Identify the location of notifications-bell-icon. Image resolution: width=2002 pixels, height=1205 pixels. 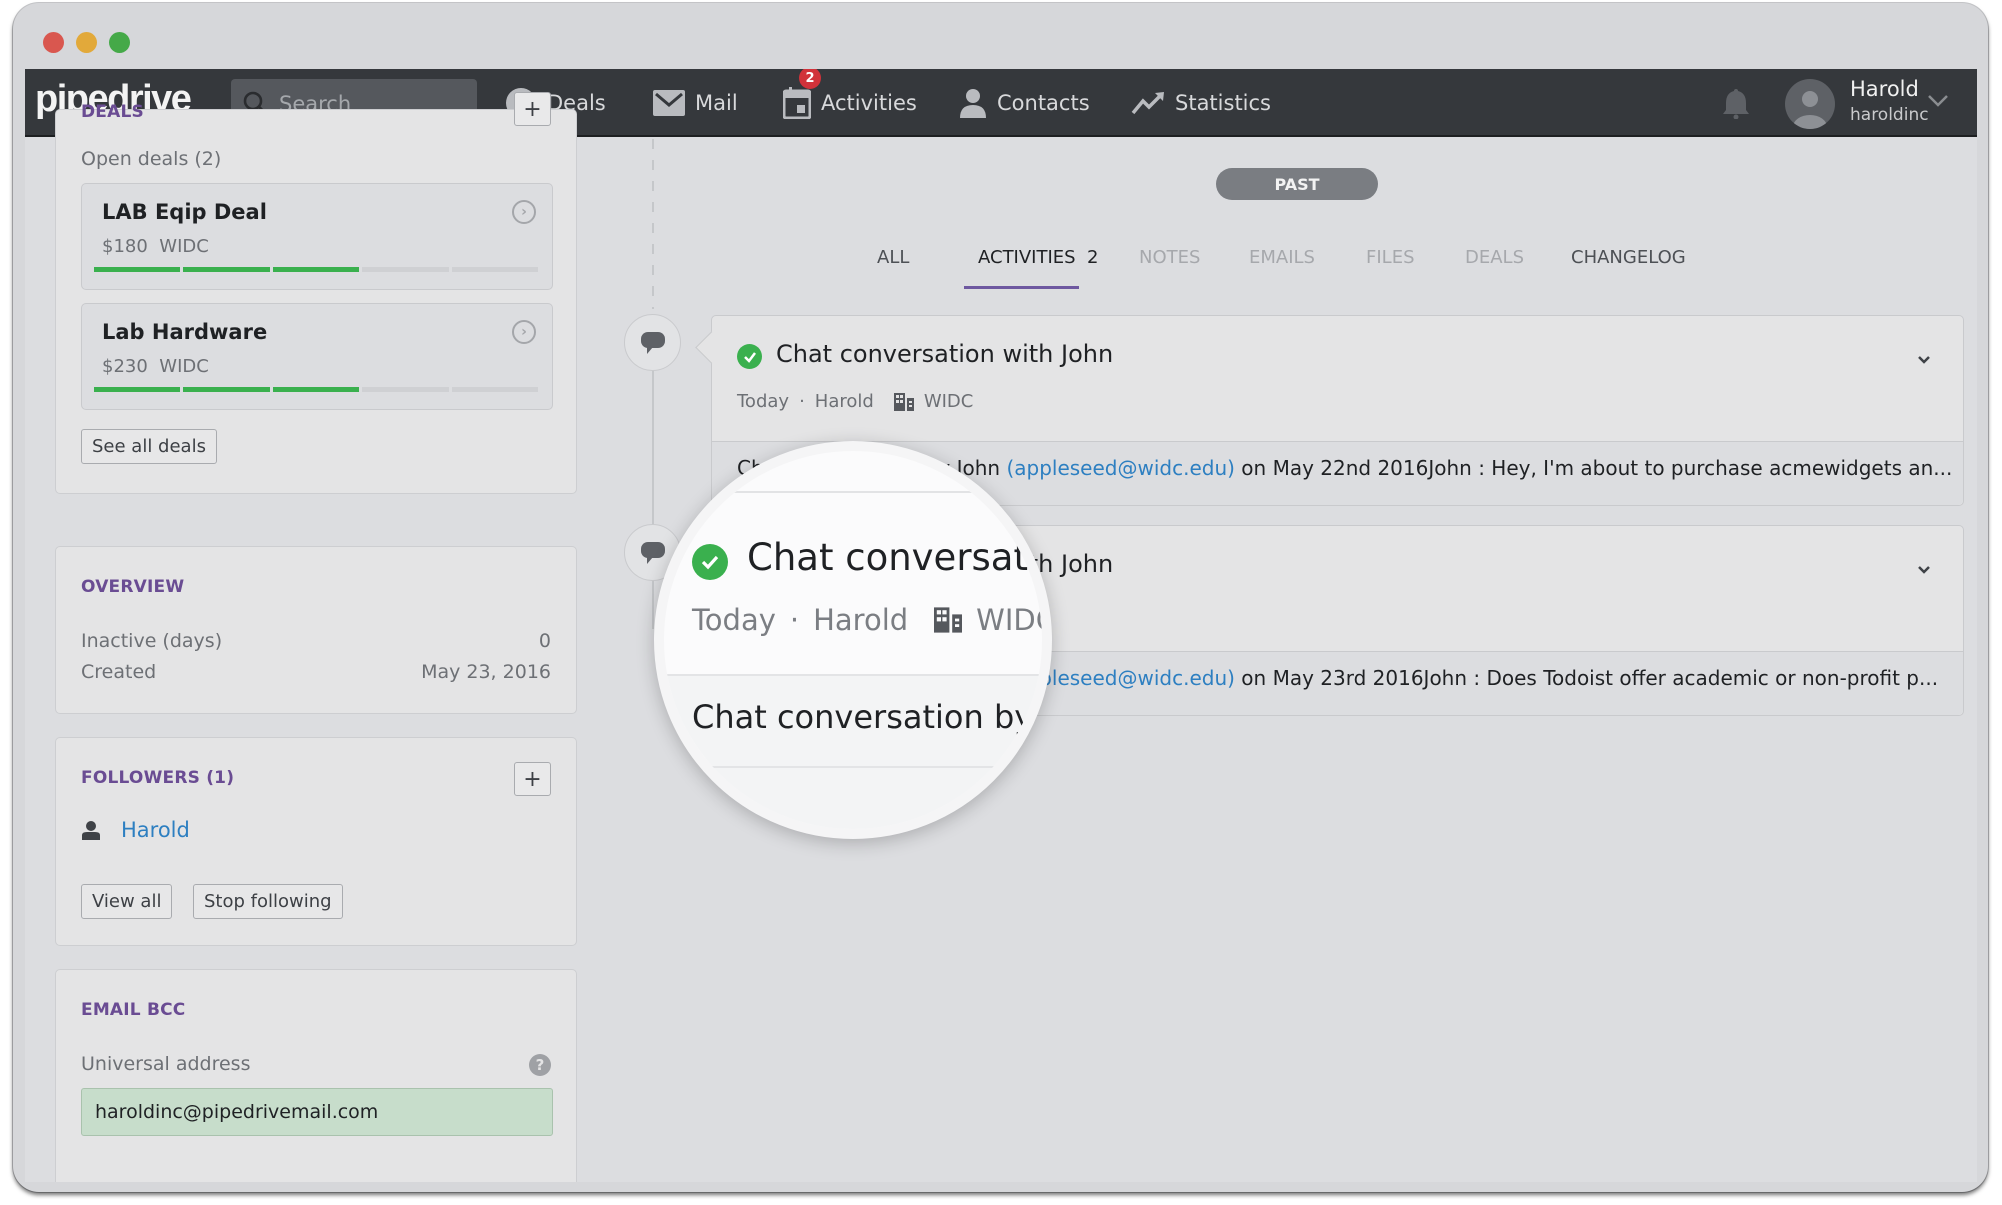
(1736, 105).